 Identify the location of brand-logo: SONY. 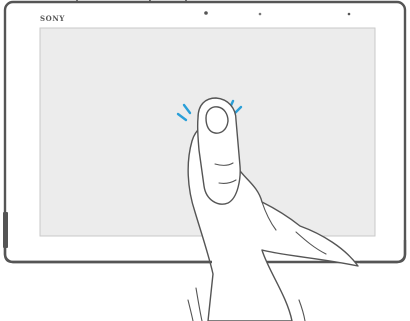
(52, 18).